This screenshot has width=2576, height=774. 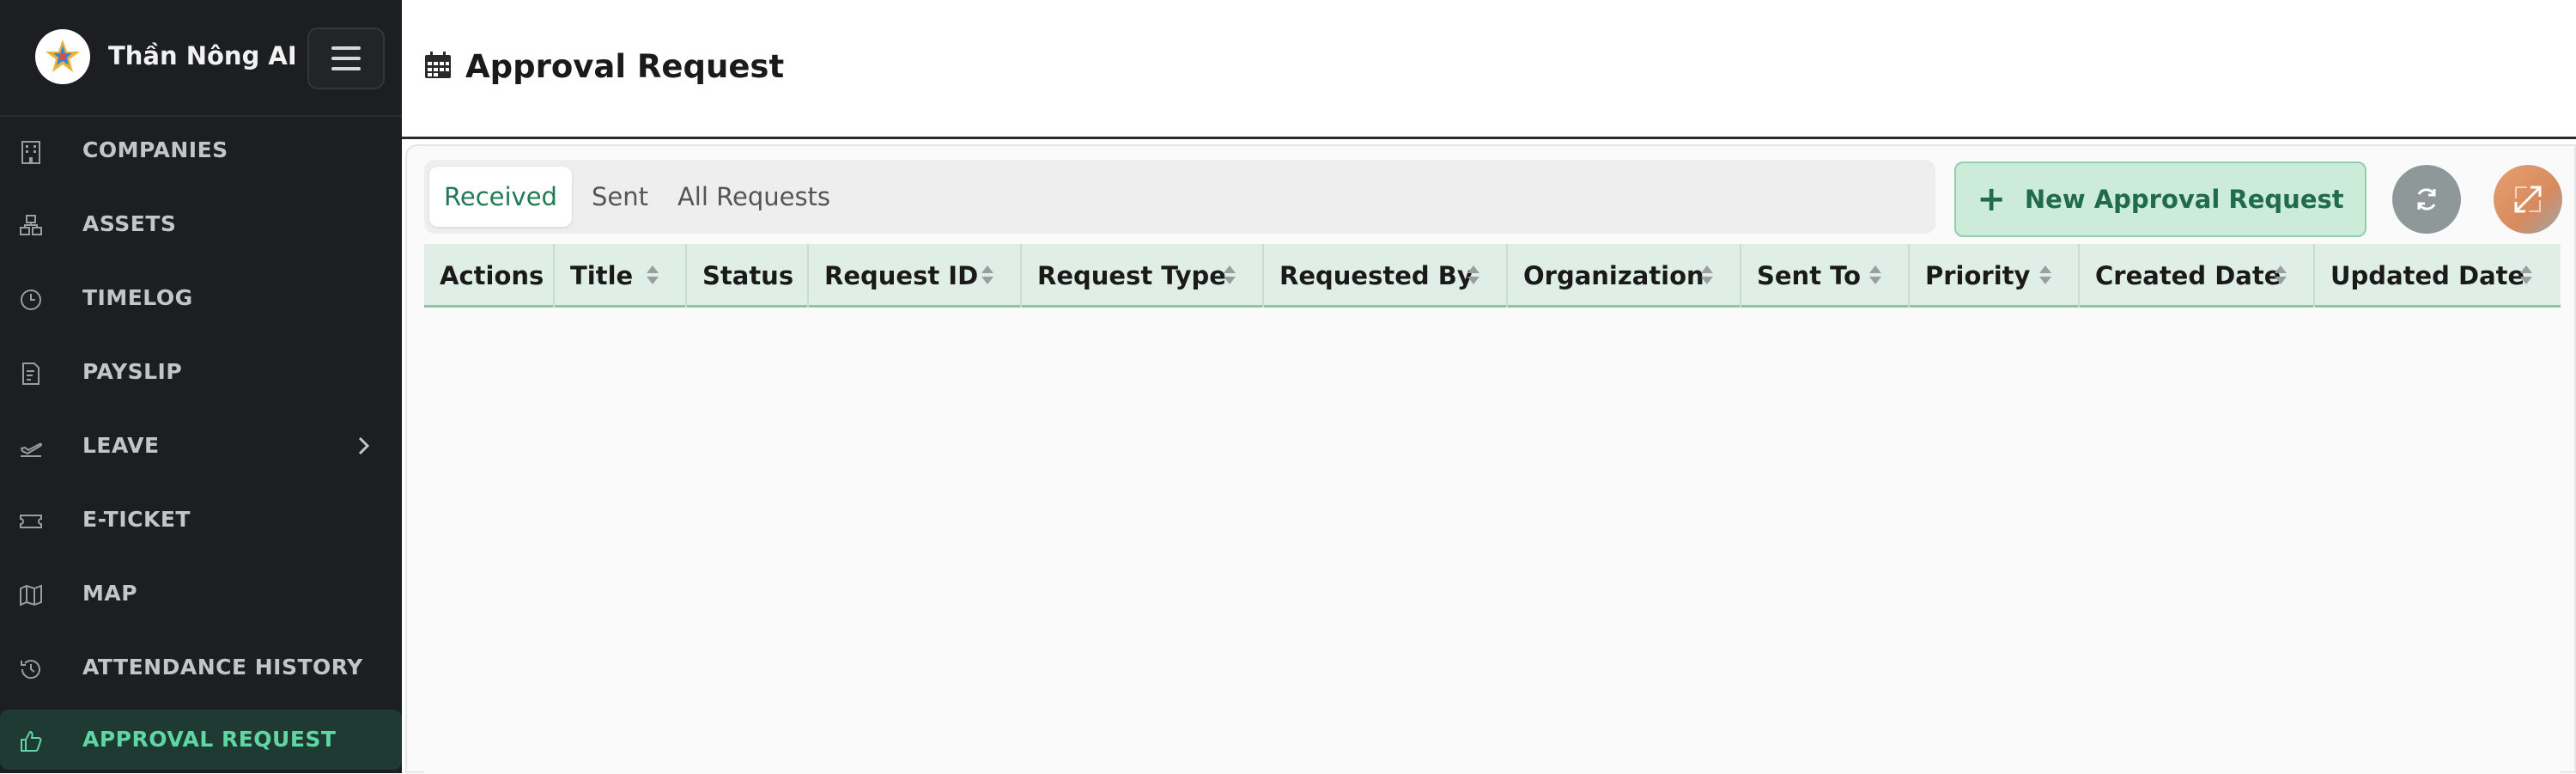 What do you see at coordinates (31, 522) in the screenshot?
I see `ticket-icon` at bounding box center [31, 522].